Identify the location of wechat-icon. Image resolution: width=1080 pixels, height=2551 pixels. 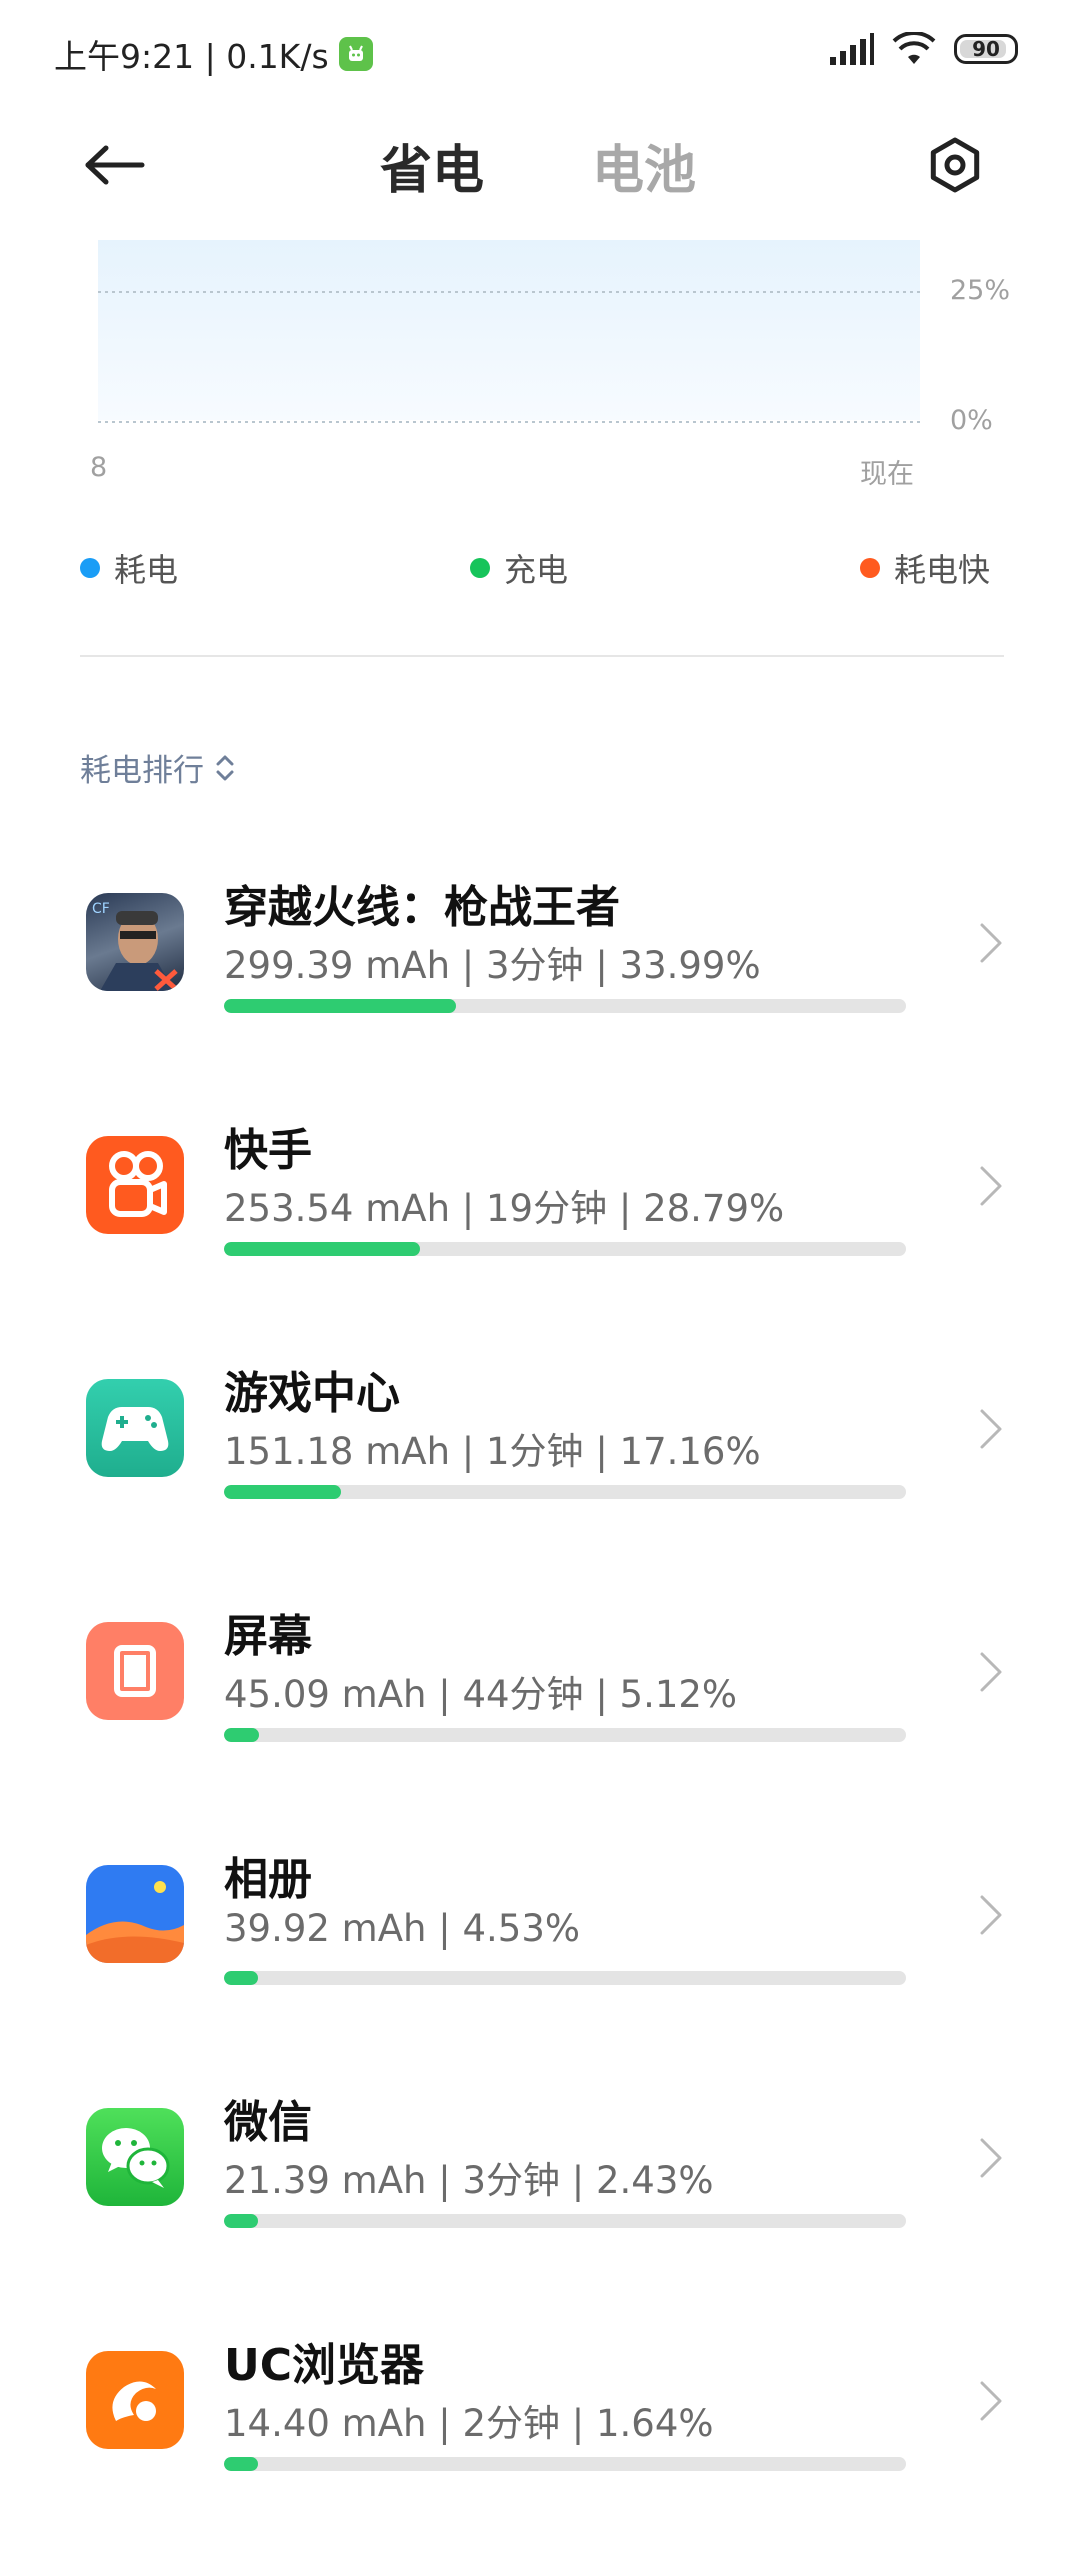
(135, 2157).